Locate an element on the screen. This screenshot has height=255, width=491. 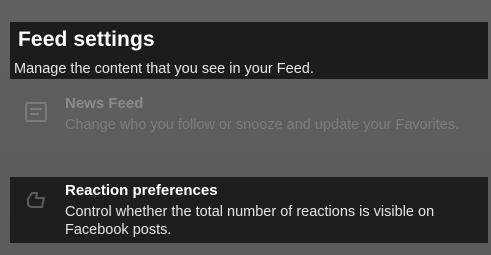
reaction-icon is located at coordinates (36, 199).